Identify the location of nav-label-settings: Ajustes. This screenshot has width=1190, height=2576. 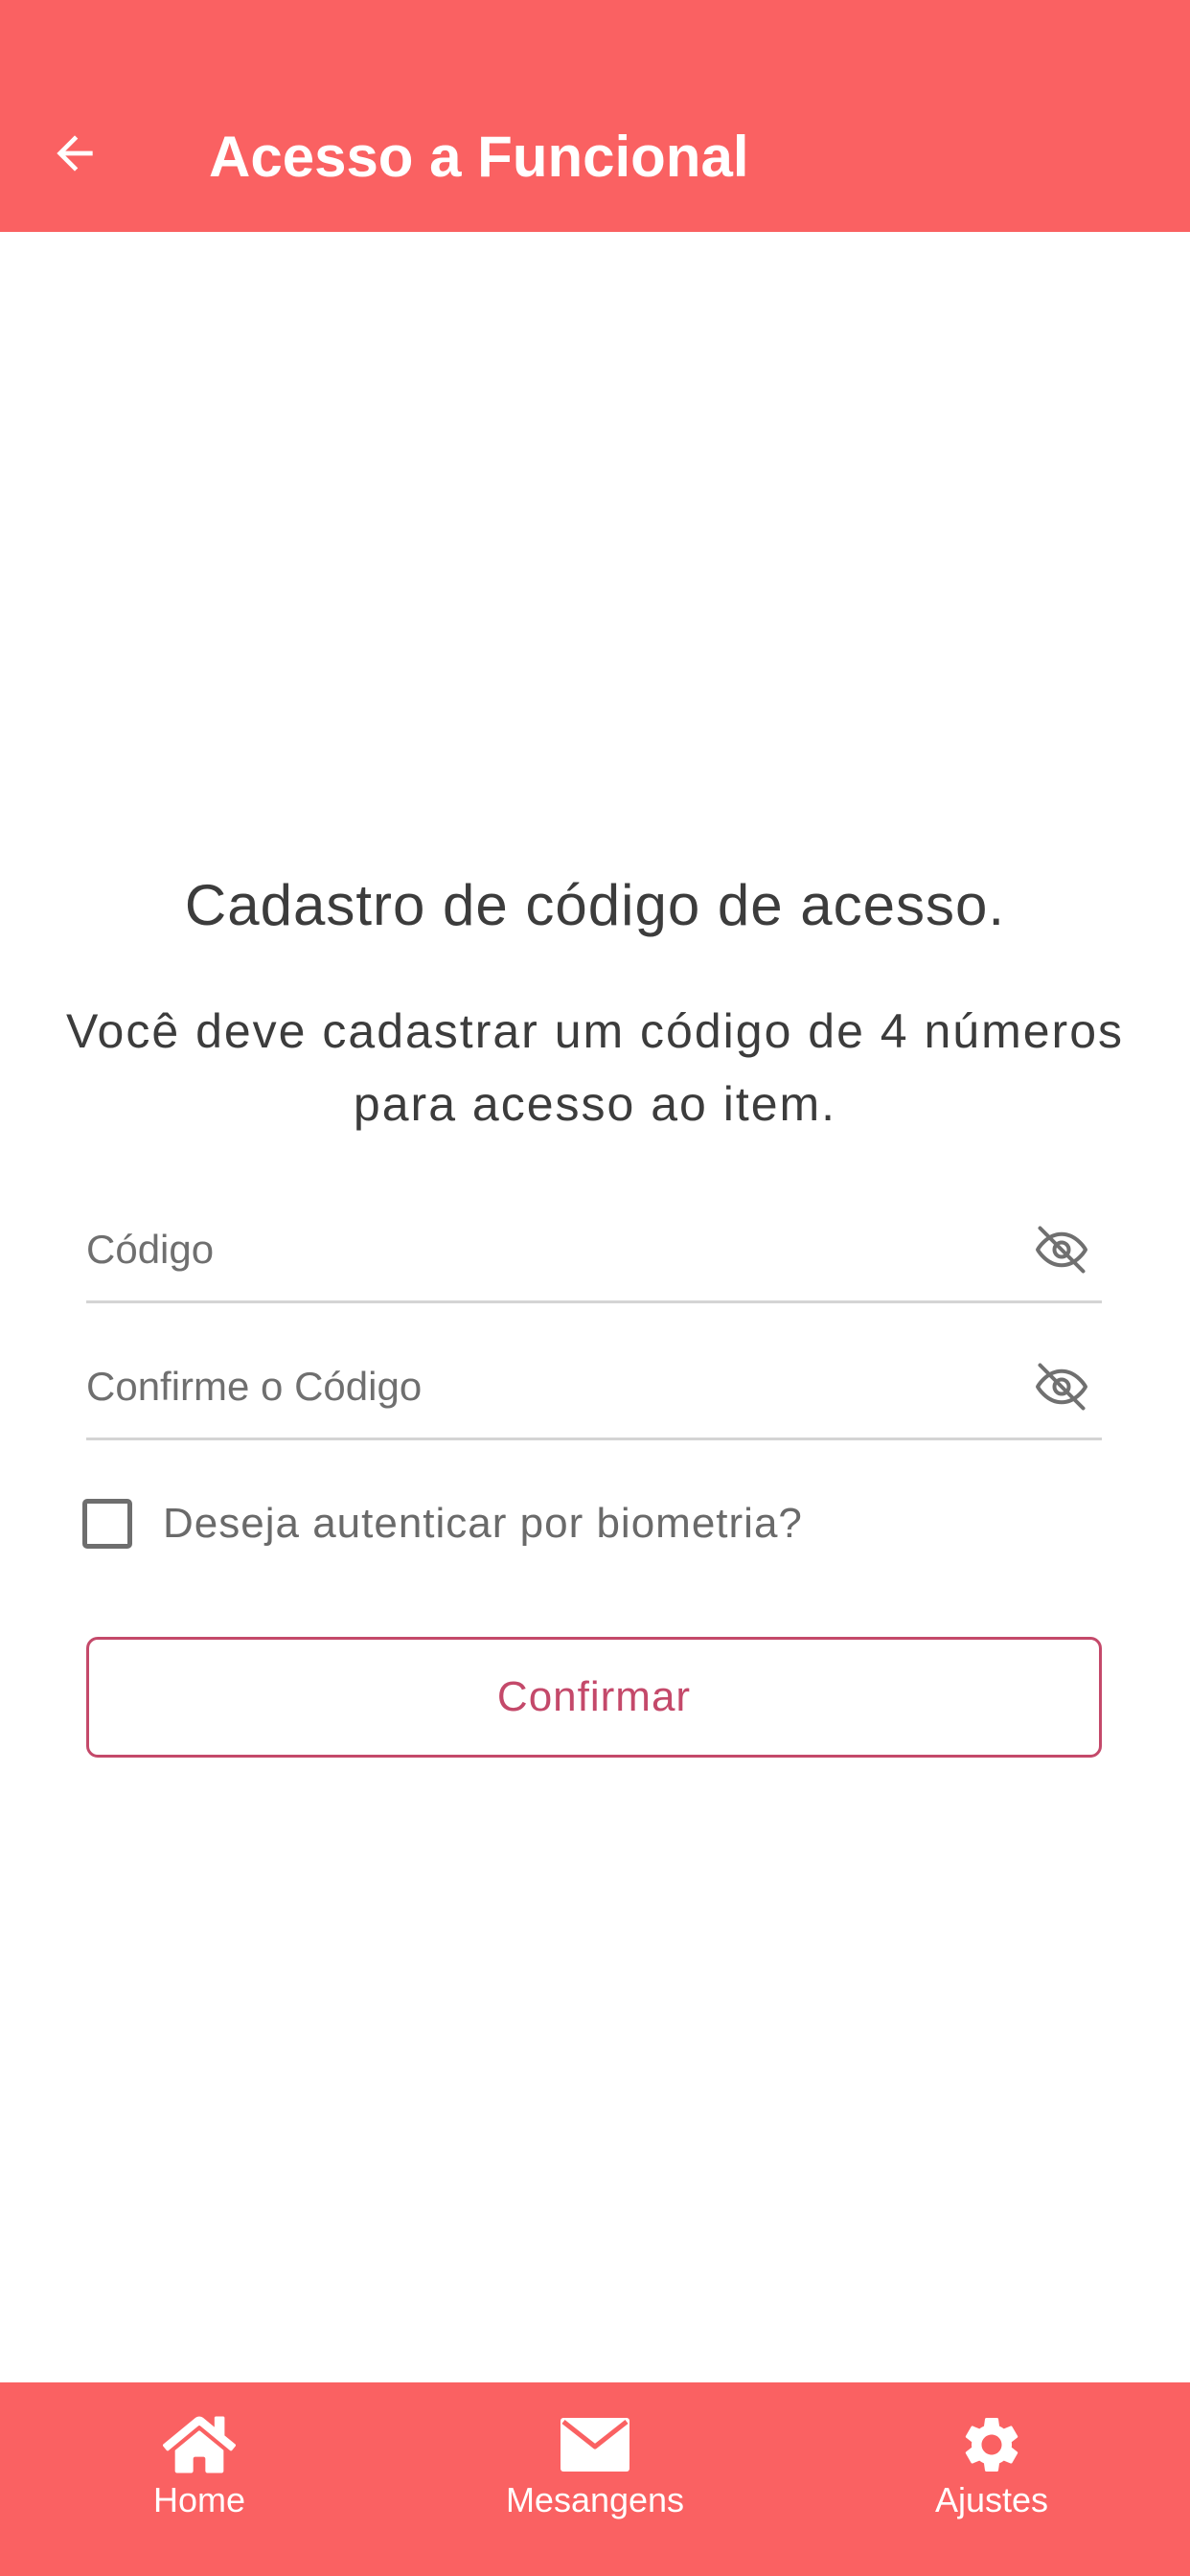
(991, 2499).